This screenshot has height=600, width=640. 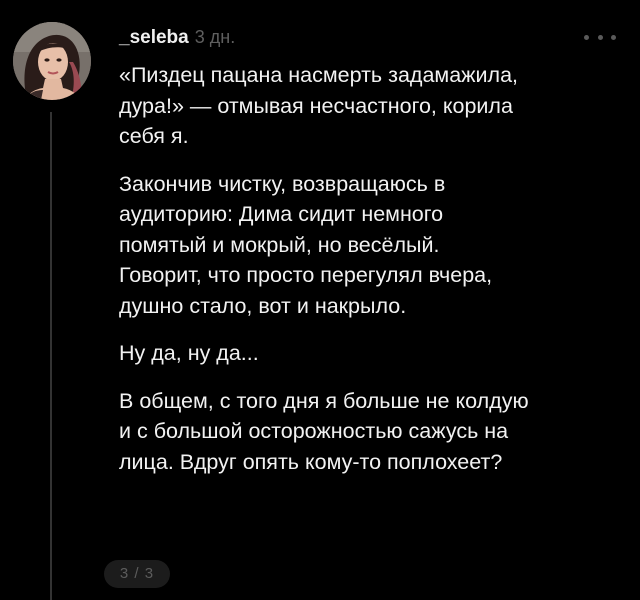 I want to click on post-header: _seleba 3 дн., so click(x=177, y=40).